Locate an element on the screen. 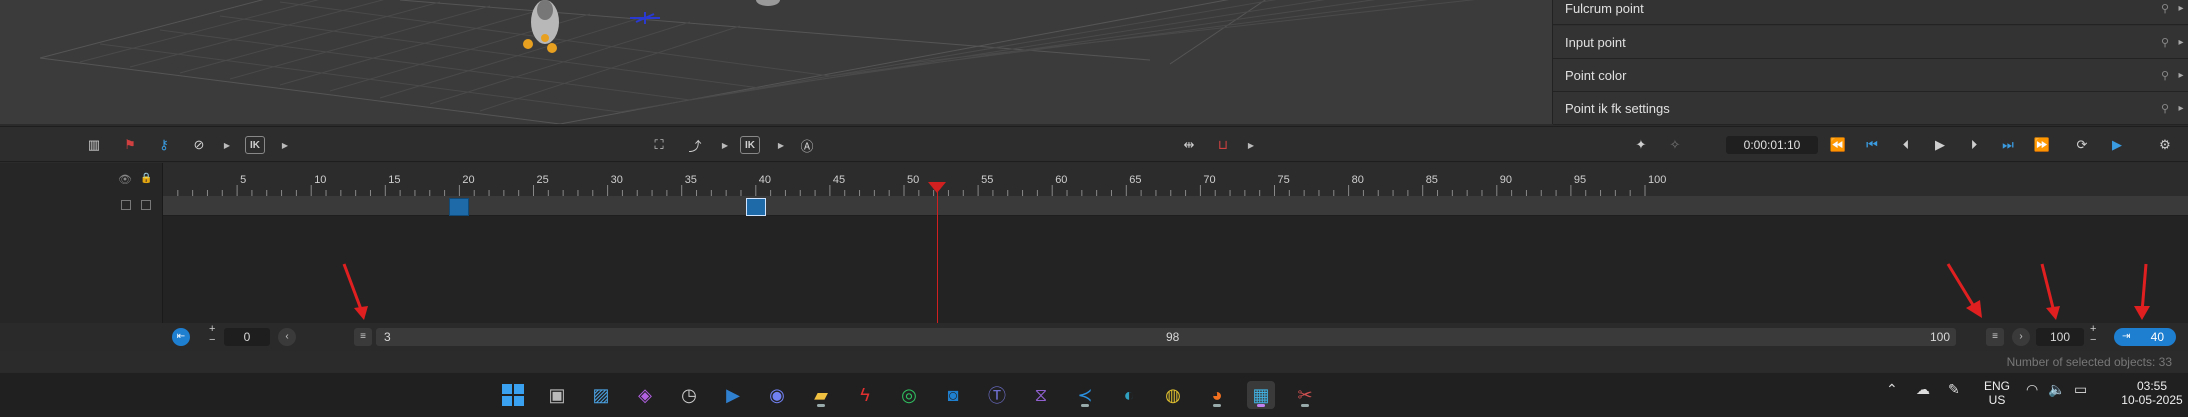  disable-icon: ⊘ is located at coordinates (199, 145).